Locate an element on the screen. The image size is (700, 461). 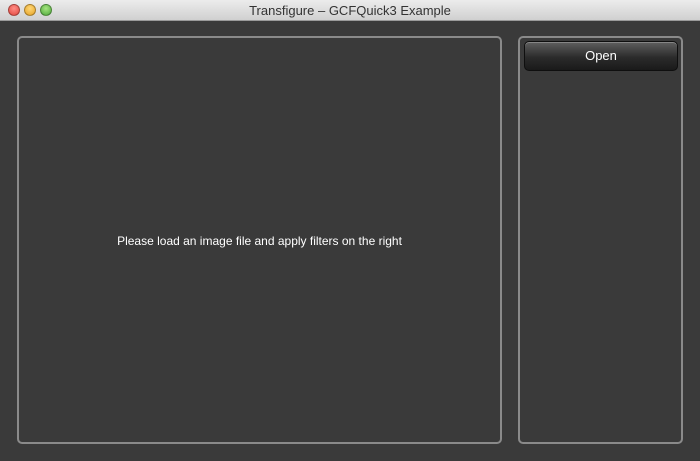
title-bar: Transfigure – GCFQuick3 Example is located at coordinates (350, 10).